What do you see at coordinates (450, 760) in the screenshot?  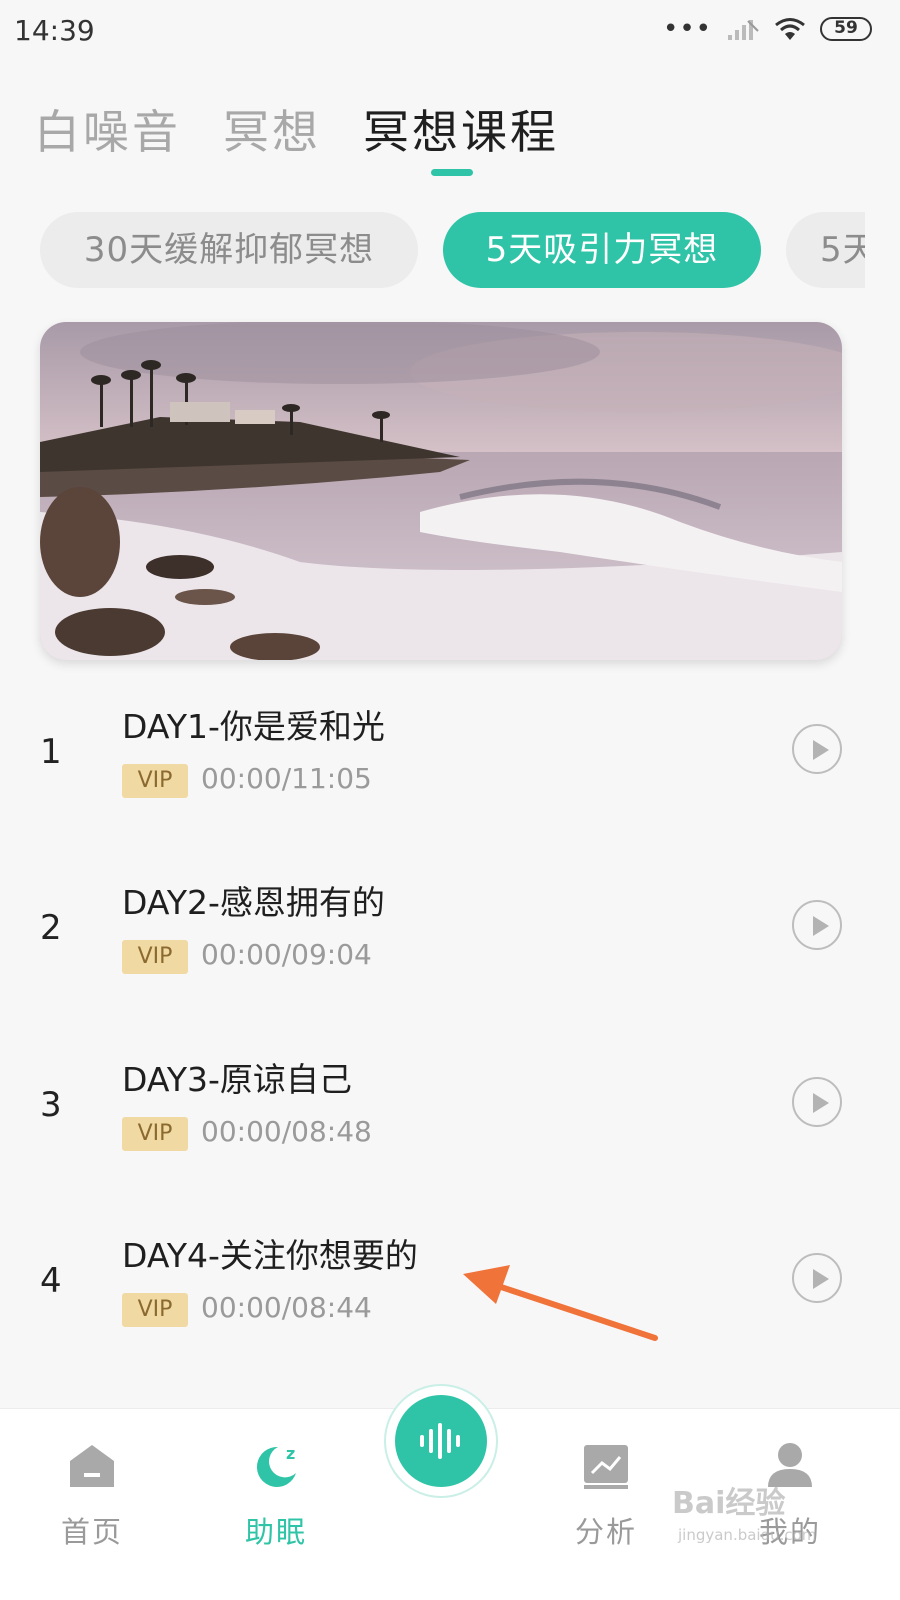 I see `track-row: 1 DAY1-你是爱和光 VIP 00:00/11:05` at bounding box center [450, 760].